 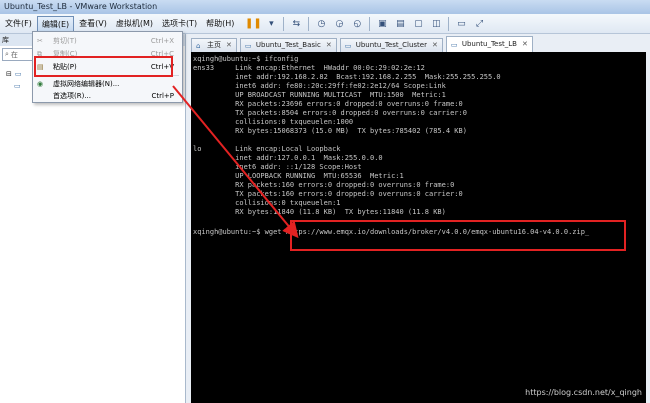 I want to click on annotation-arrow, so click(x=235, y=162).